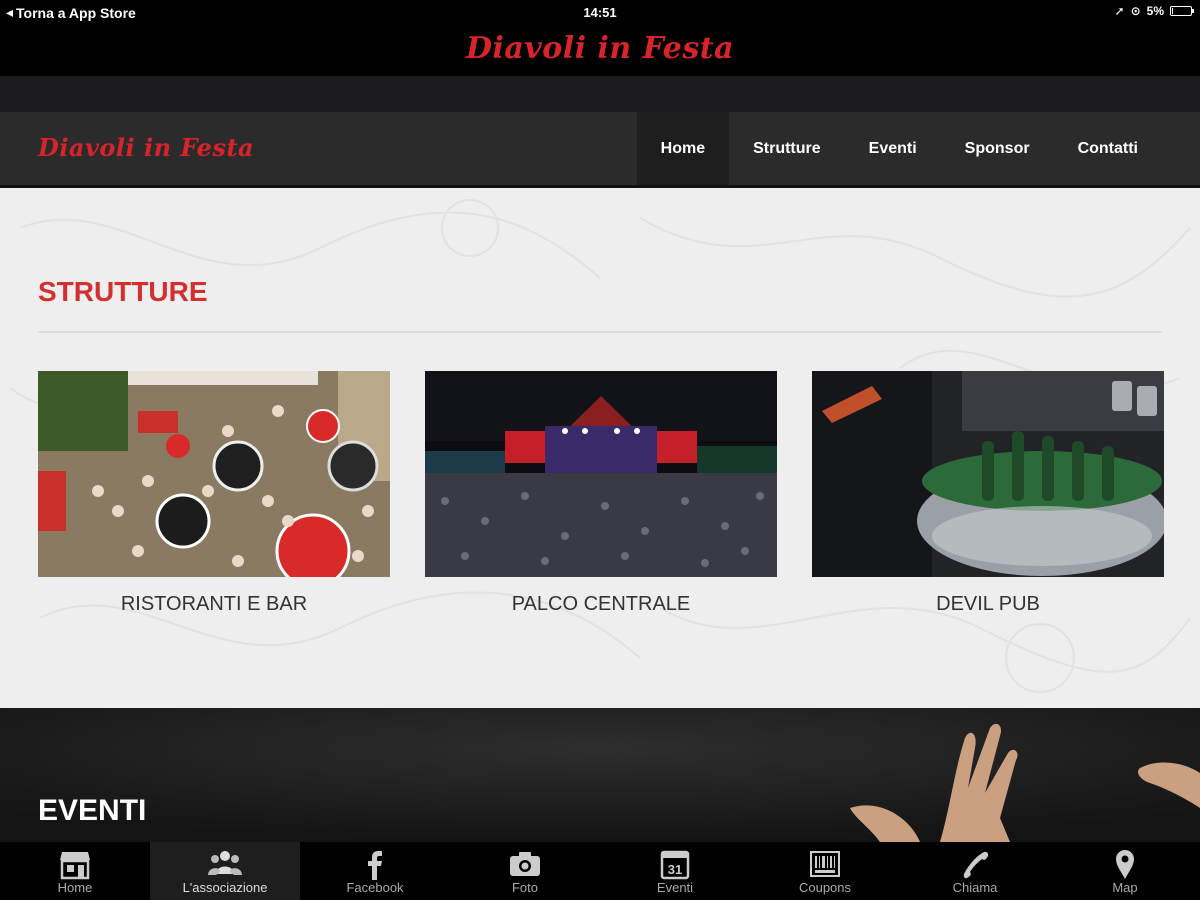 Image resolution: width=1200 pixels, height=900 pixels. What do you see at coordinates (225, 887) in the screenshot?
I see `tab-label: L'associazione` at bounding box center [225, 887].